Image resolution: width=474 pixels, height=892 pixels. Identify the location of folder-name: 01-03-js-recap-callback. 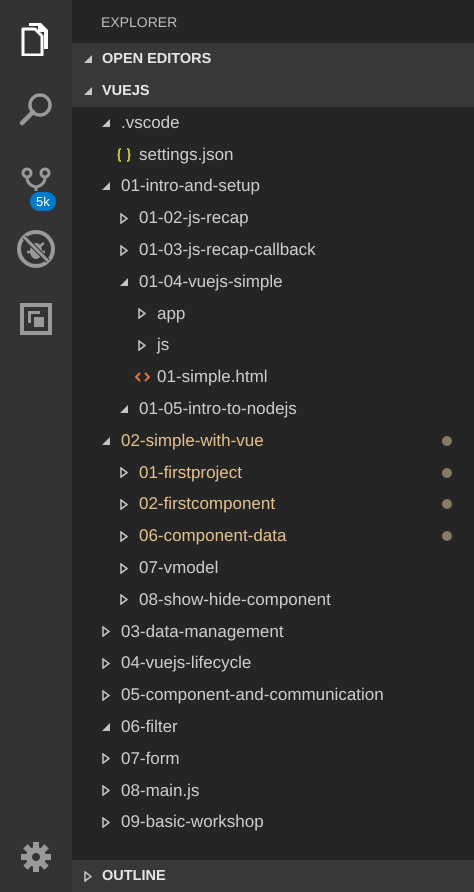
(295, 250).